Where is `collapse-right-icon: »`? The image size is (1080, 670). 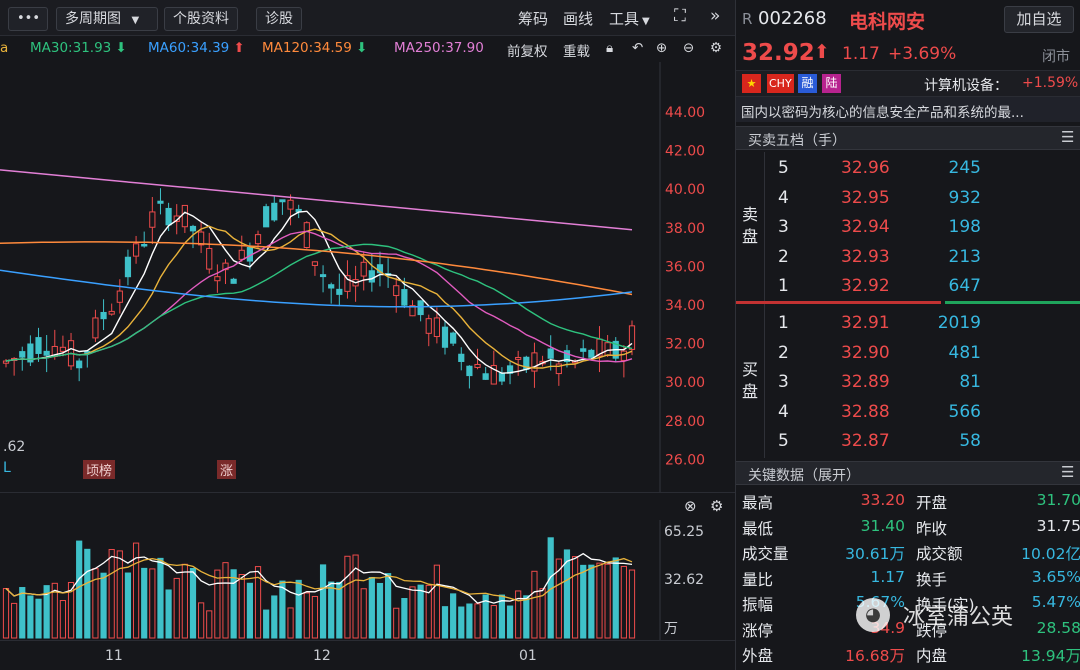
collapse-right-icon: » is located at coordinates (715, 16).